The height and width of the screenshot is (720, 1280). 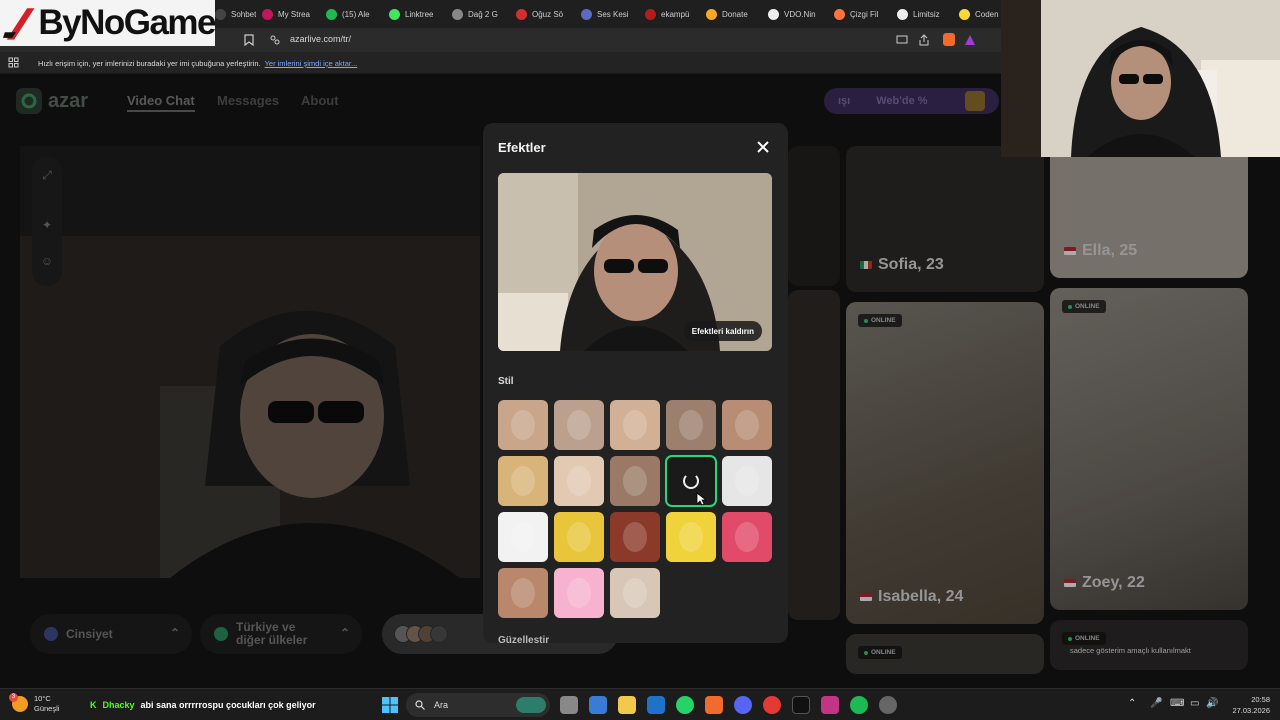 I want to click on browser-tab: ekampü, so click(x=667, y=14).